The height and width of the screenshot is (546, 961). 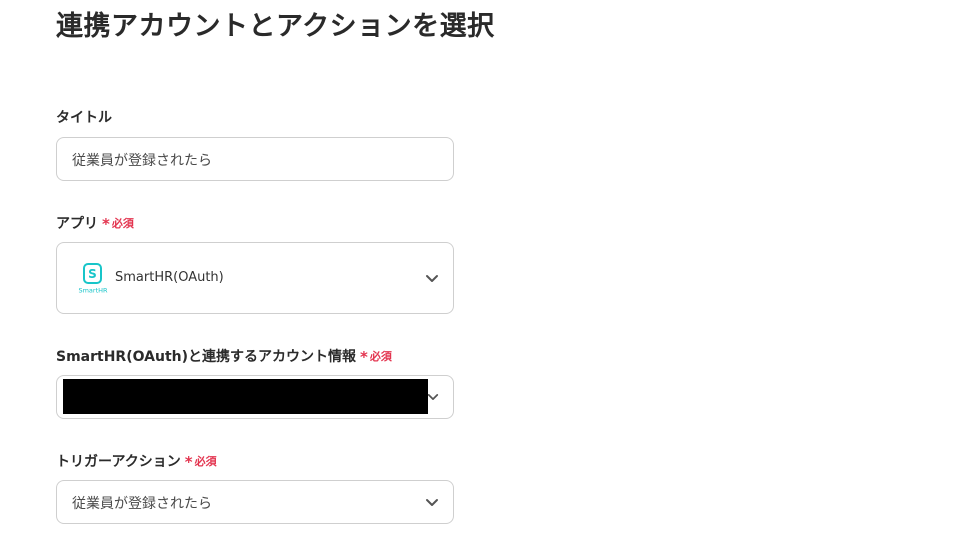 I want to click on account-label-text: SmartHR(OAuth)と連携するアカウント情報, so click(x=206, y=357).